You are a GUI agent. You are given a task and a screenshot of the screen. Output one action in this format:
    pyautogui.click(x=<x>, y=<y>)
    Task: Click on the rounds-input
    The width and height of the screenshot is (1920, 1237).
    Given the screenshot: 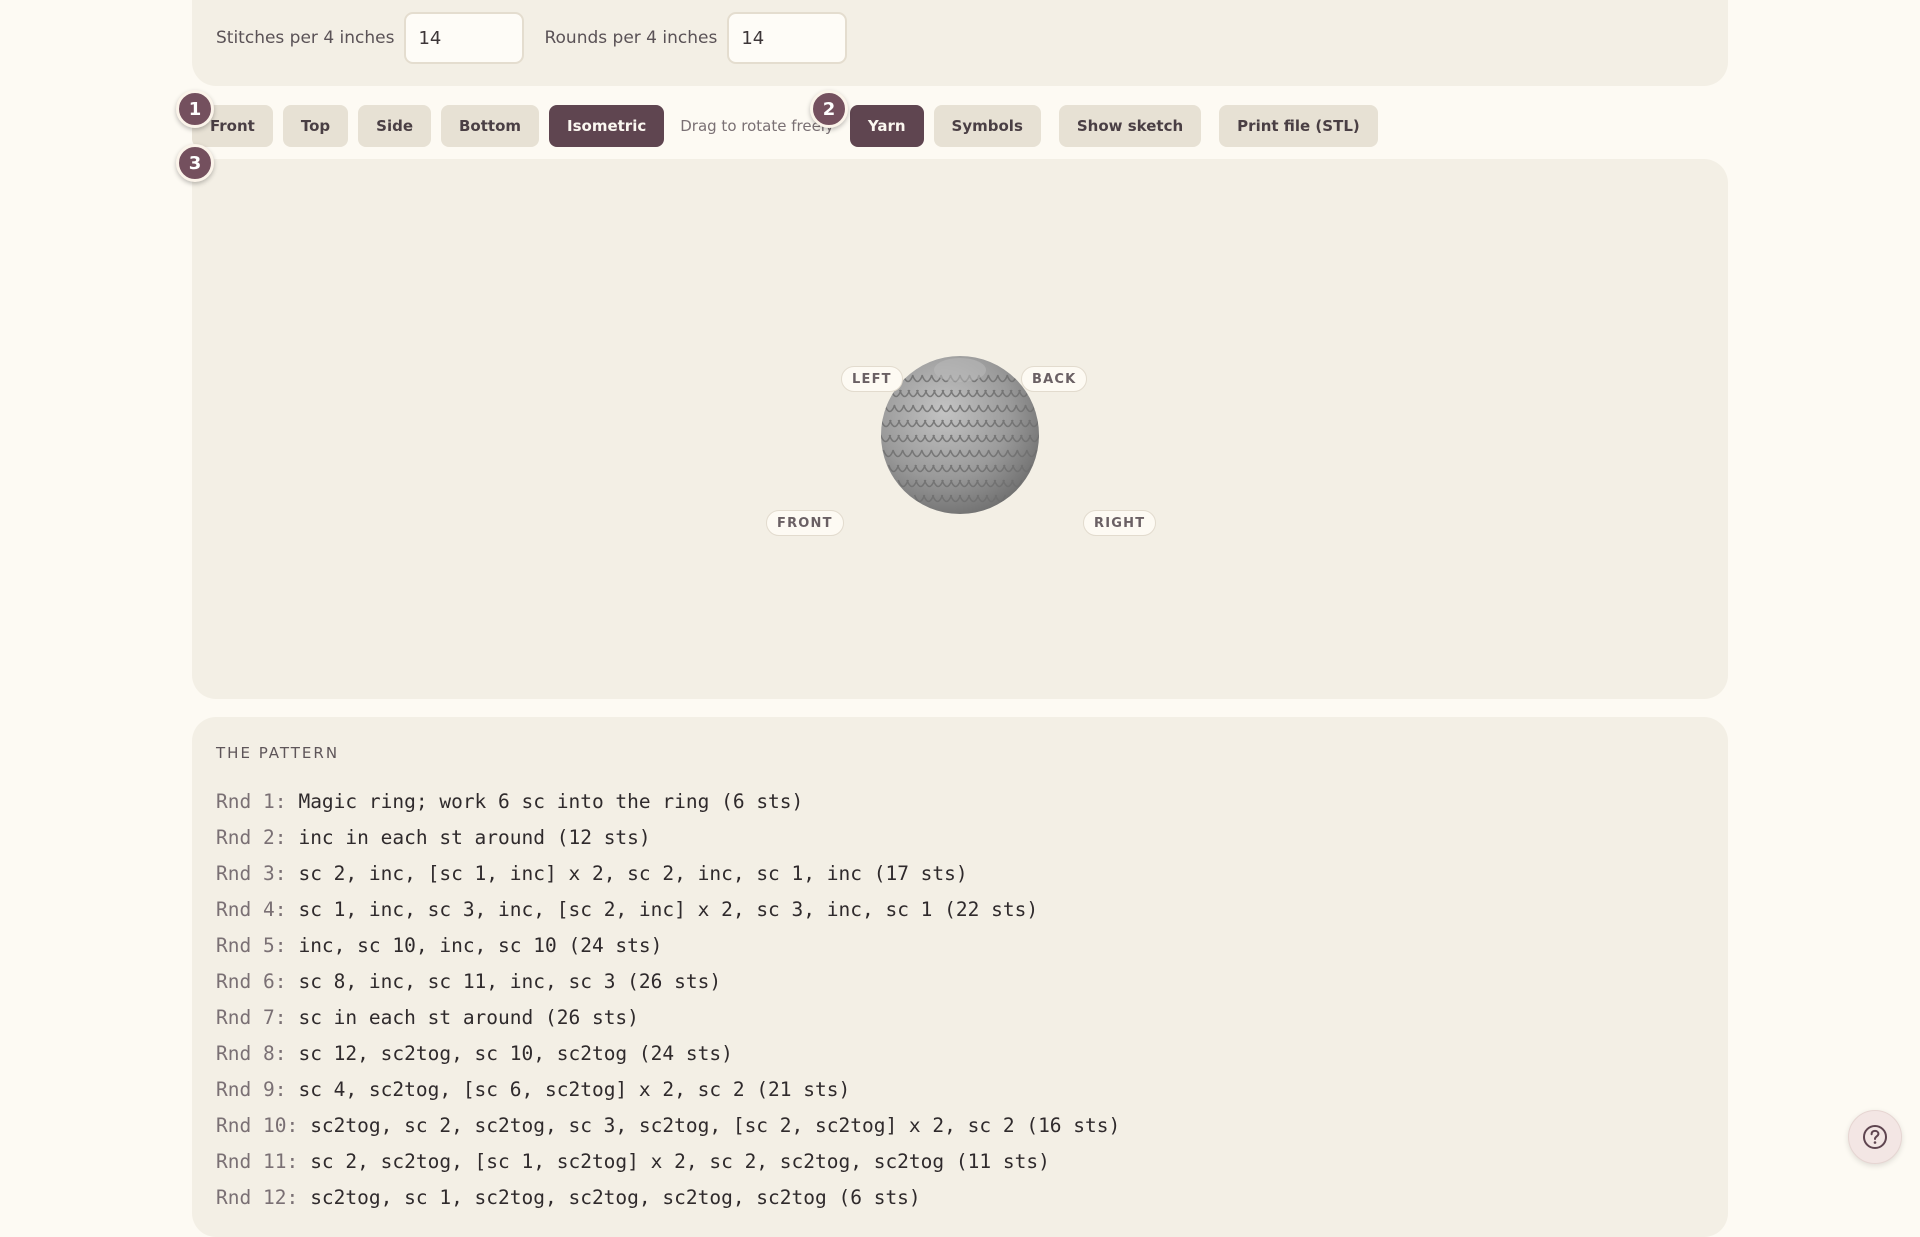 What is the action you would take?
    pyautogui.click(x=787, y=38)
    